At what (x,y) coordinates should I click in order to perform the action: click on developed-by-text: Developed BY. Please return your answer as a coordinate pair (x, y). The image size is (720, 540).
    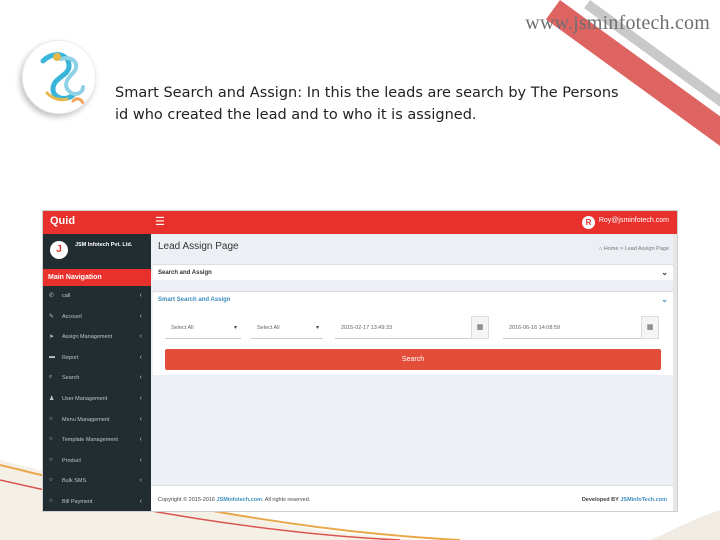
    Looking at the image, I should click on (600, 500).